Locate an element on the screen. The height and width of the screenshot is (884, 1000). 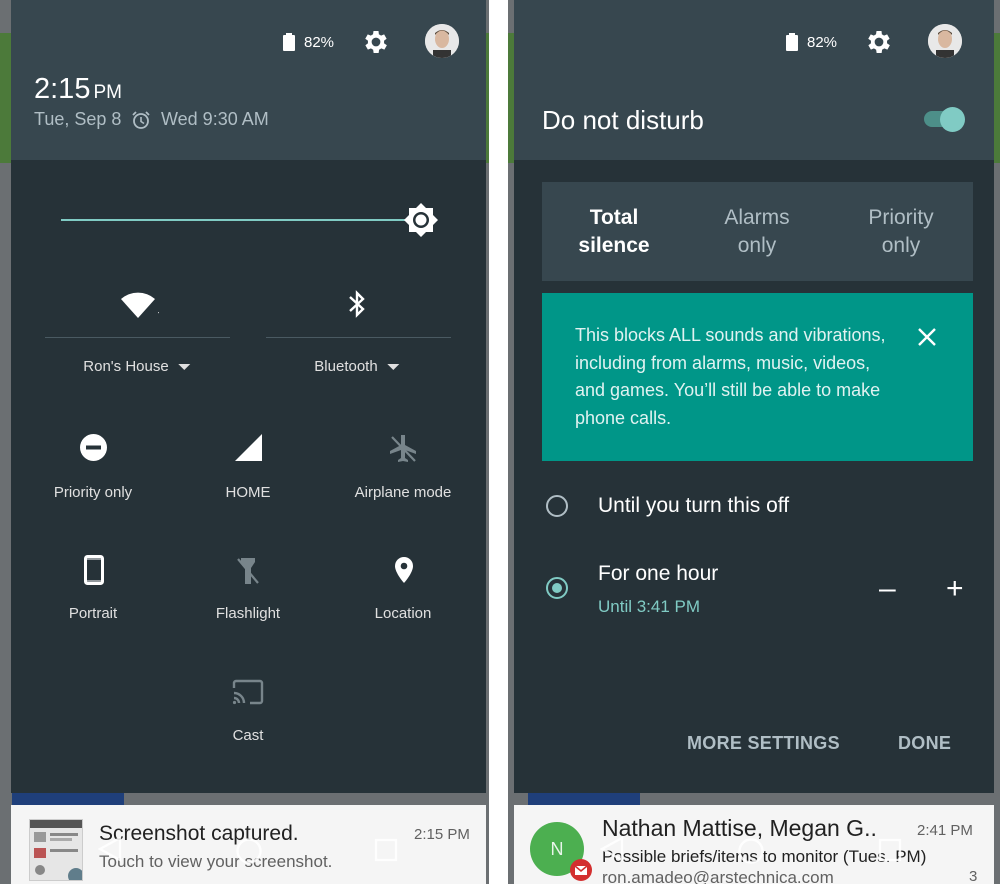
date-text: Tue, Sep 8 is located at coordinates (78, 119).